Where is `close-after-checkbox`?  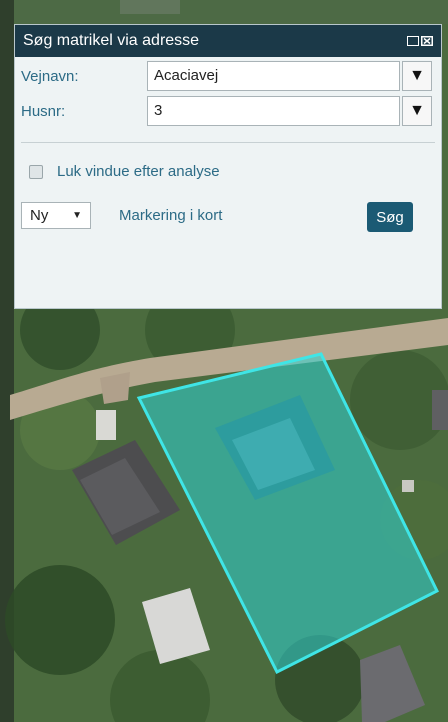 close-after-checkbox is located at coordinates (36, 171).